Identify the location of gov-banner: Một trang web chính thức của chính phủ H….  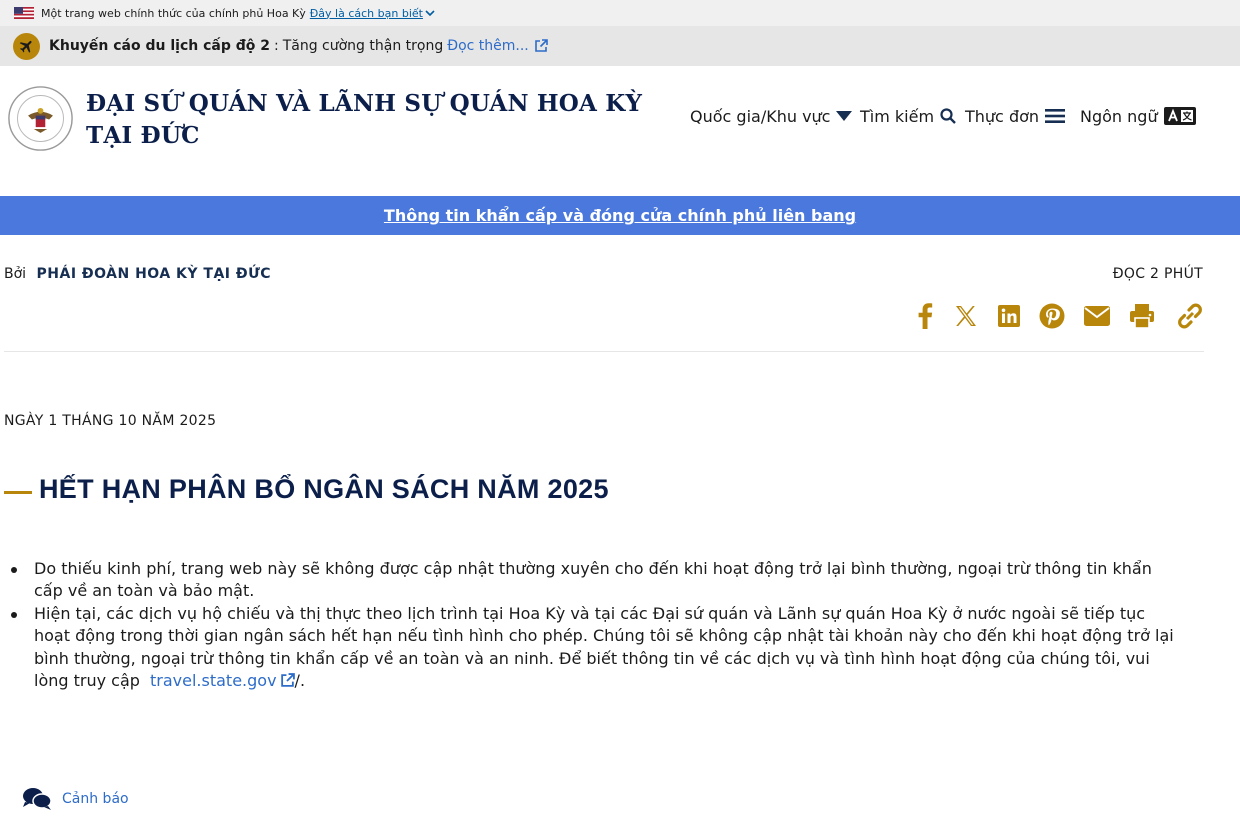
(620, 13).